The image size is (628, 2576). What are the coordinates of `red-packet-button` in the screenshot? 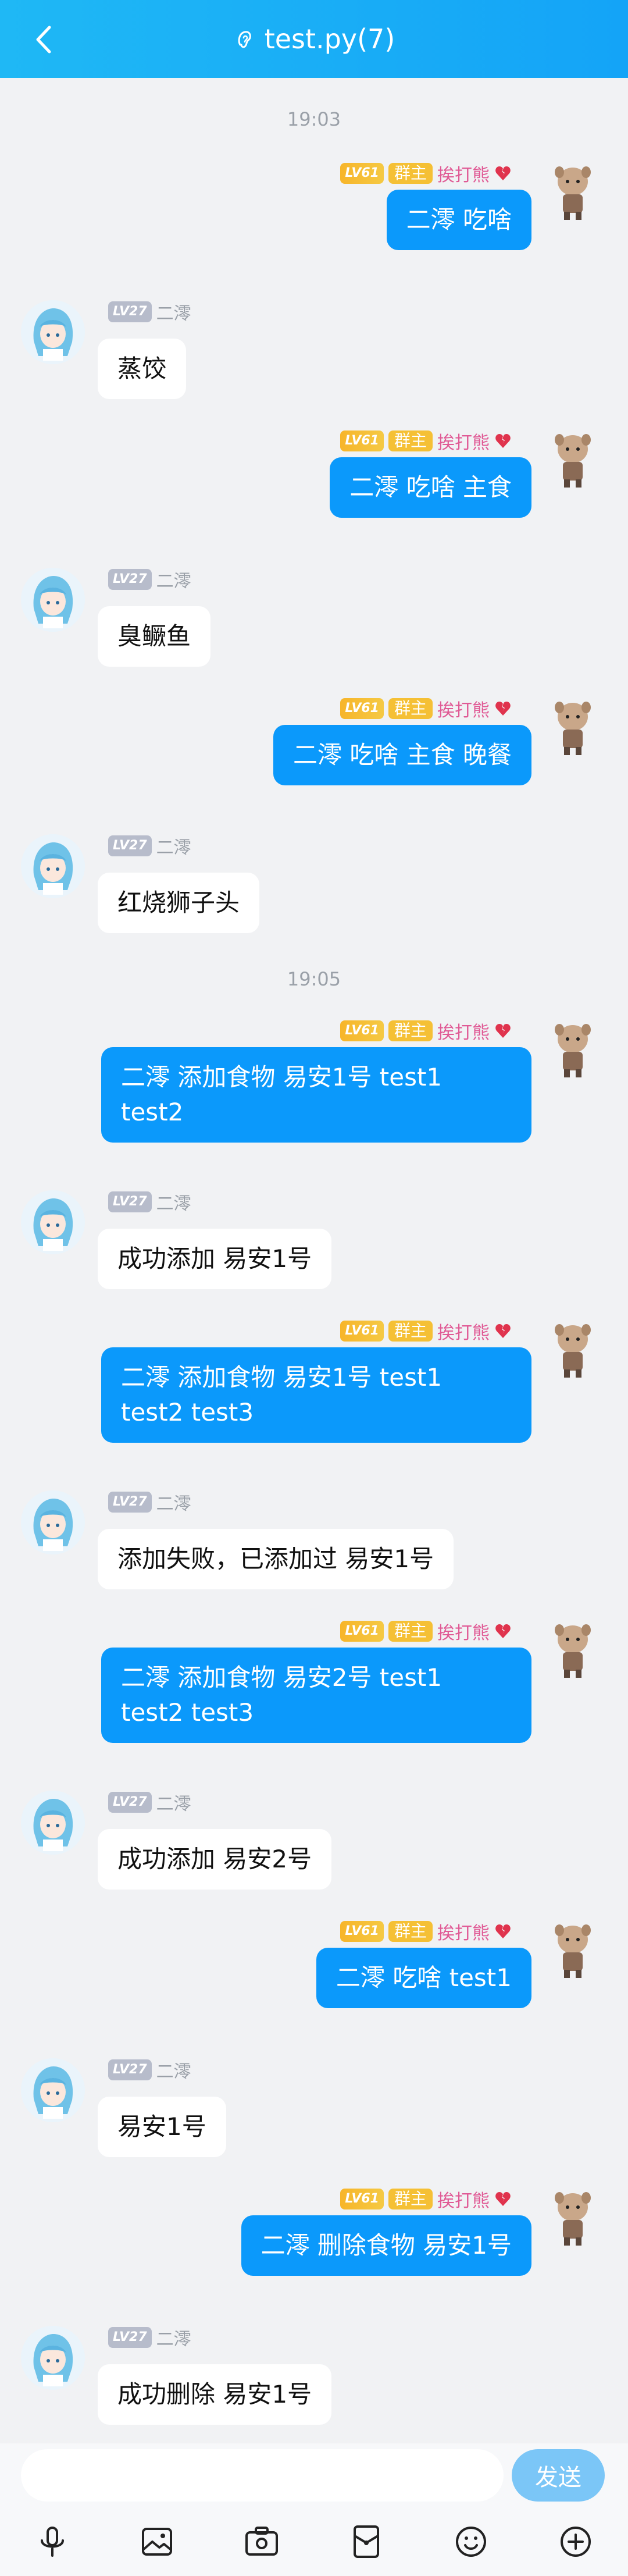 It's located at (367, 2541).